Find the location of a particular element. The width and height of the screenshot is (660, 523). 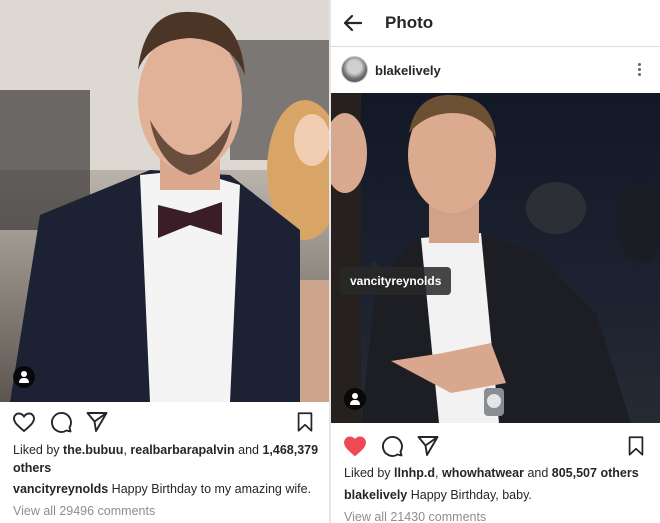

likes-count: 1,468,379 is located at coordinates (290, 450).